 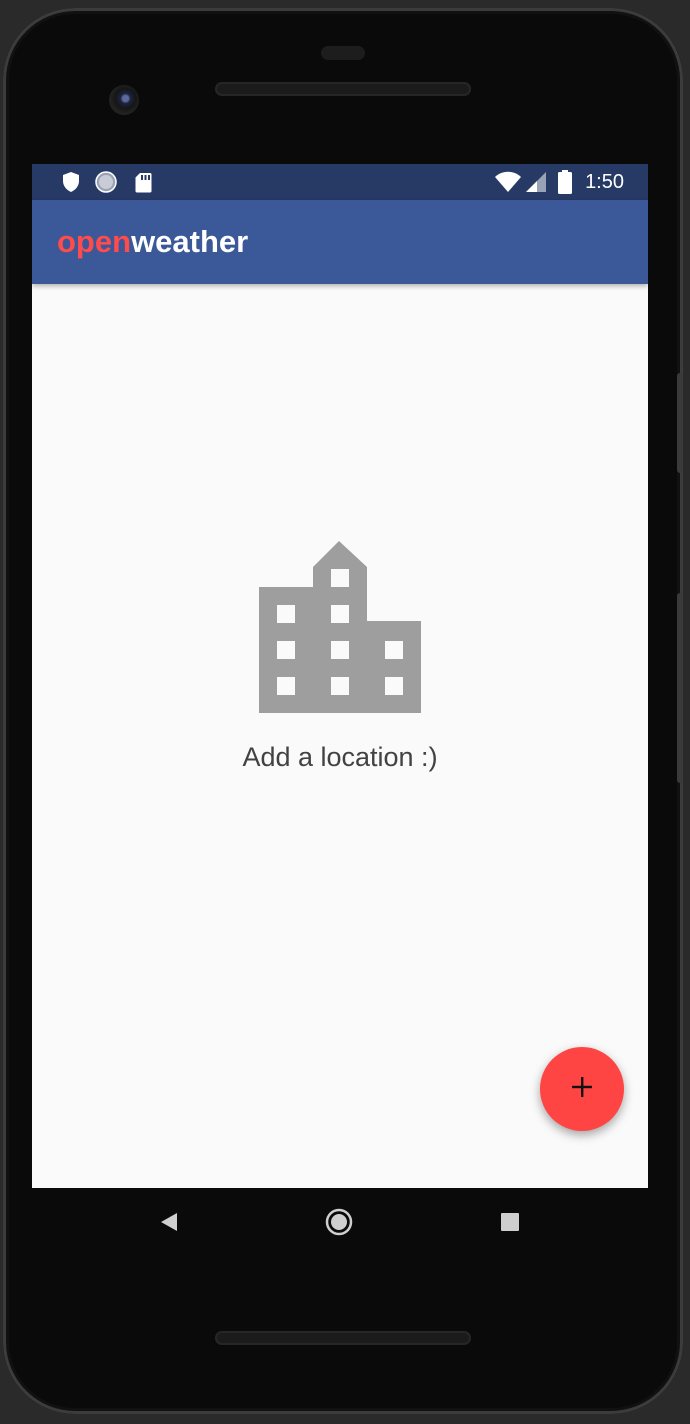 I want to click on power-button, so click(x=680, y=688).